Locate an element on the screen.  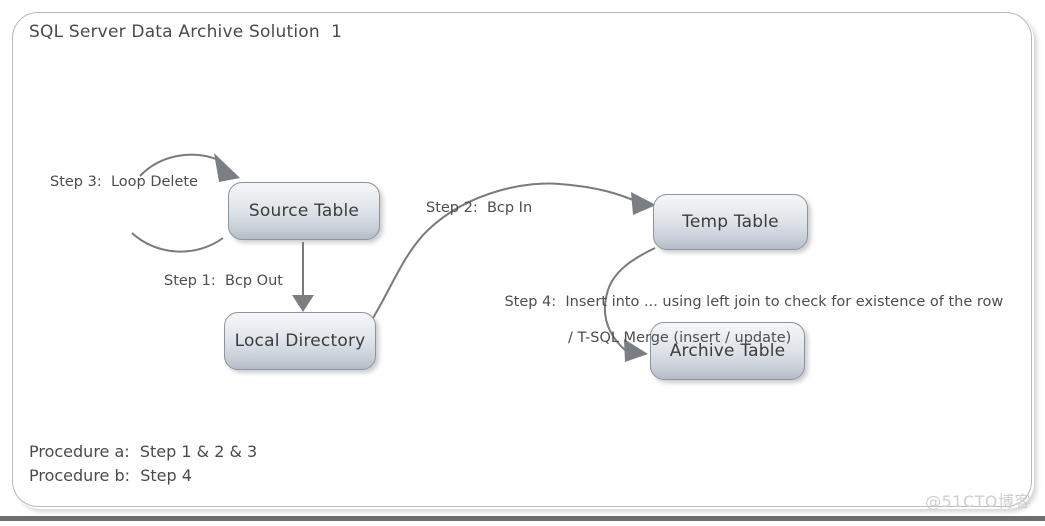
bottom-strip-lower is located at coordinates (522, 523).